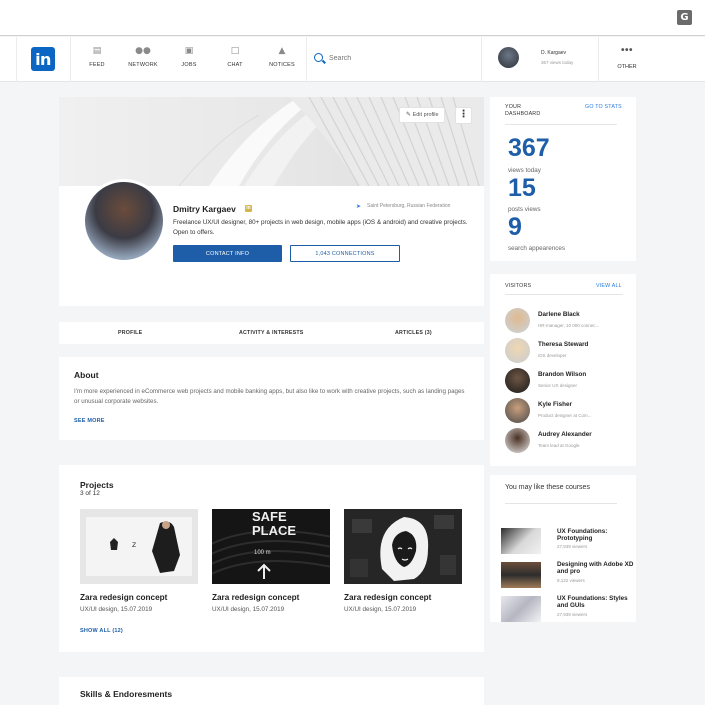 Image resolution: width=705 pixels, height=705 pixels. Describe the element at coordinates (627, 58) in the screenshot. I see `nav-item-other: ••• OTHER` at that location.